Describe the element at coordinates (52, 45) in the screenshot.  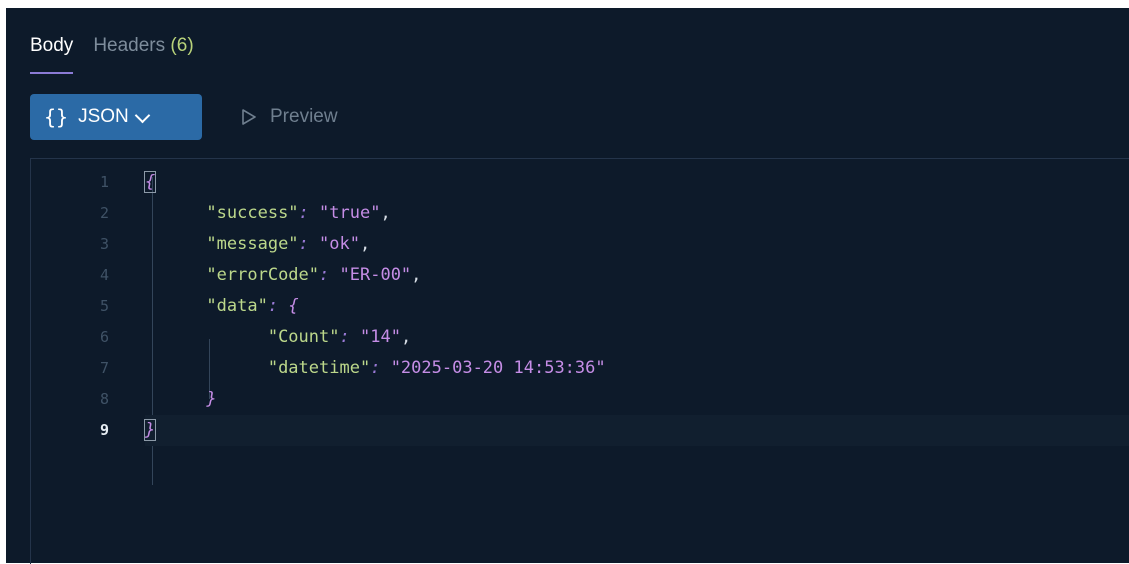
I see `tab-body-label: Body` at that location.